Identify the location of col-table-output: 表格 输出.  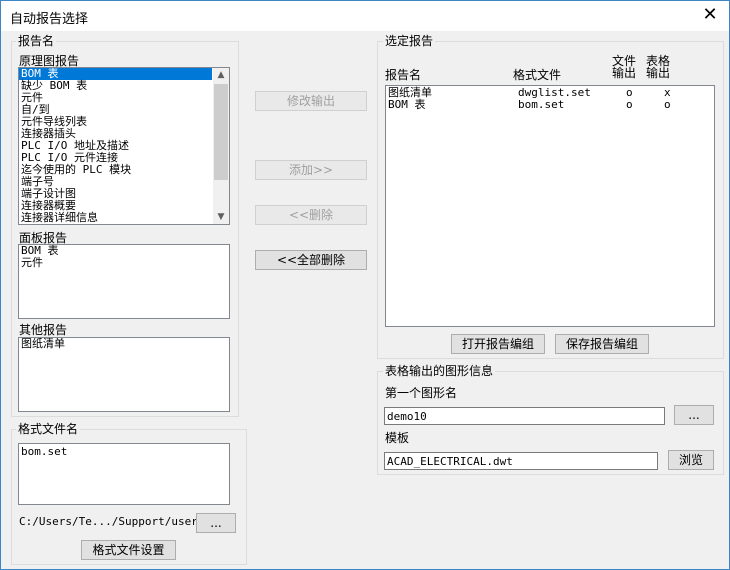
(658, 67).